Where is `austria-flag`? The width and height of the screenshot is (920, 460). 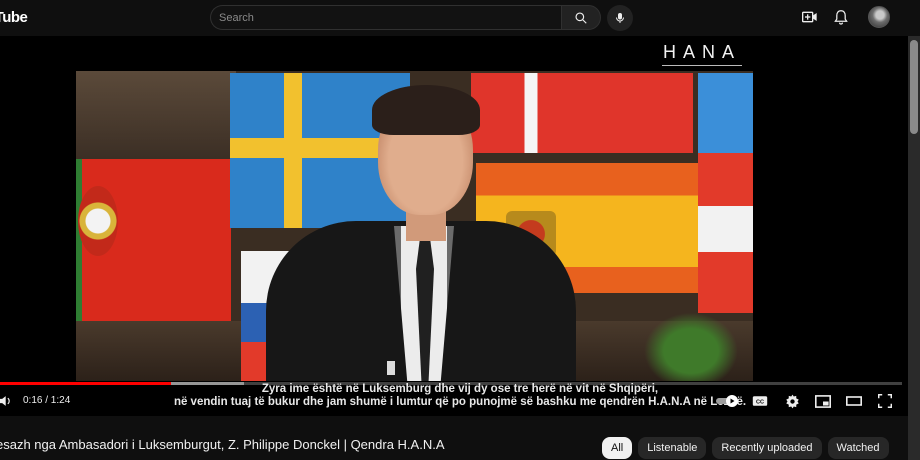 austria-flag is located at coordinates (725, 233).